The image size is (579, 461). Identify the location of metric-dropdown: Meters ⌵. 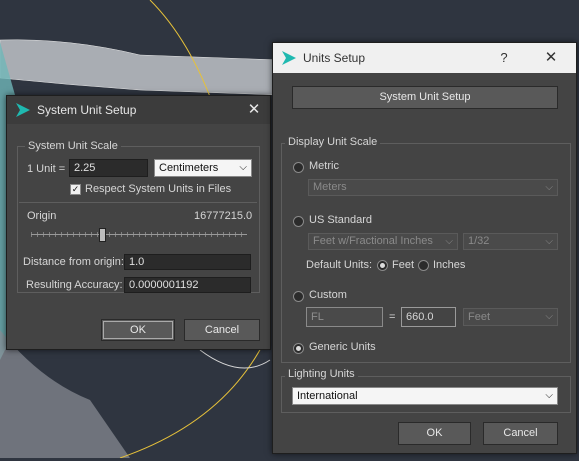
(433, 187).